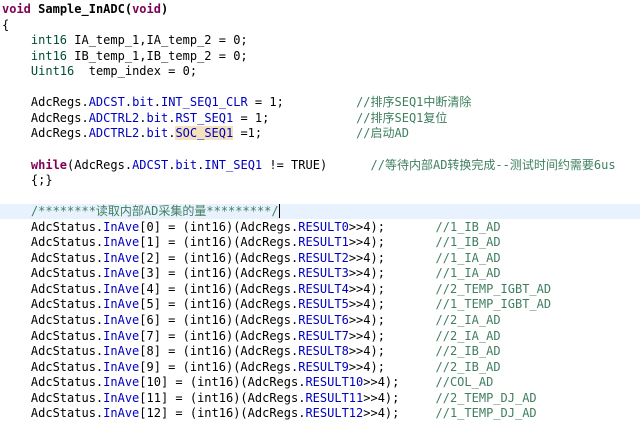 The width and height of the screenshot is (640, 430). What do you see at coordinates (49, 40) in the screenshot?
I see `code-token: int16` at bounding box center [49, 40].